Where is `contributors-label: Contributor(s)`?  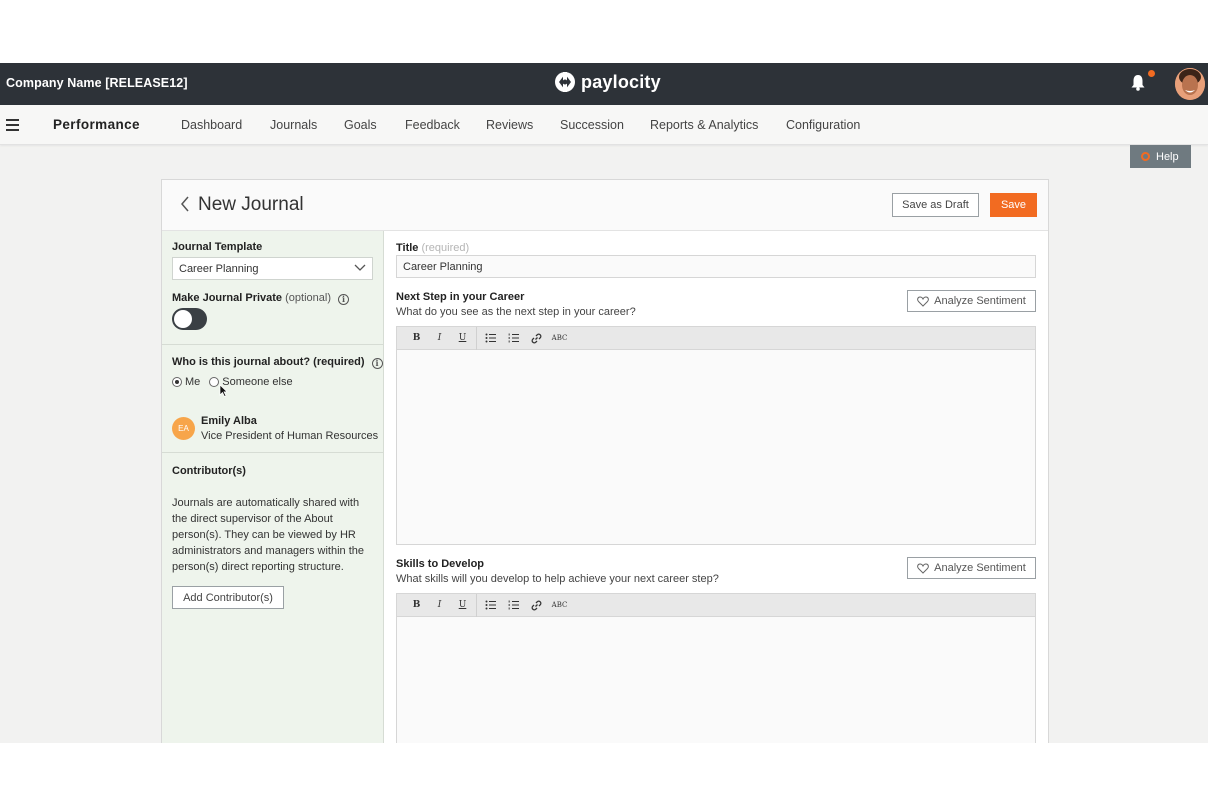 contributors-label: Contributor(s) is located at coordinates (209, 471).